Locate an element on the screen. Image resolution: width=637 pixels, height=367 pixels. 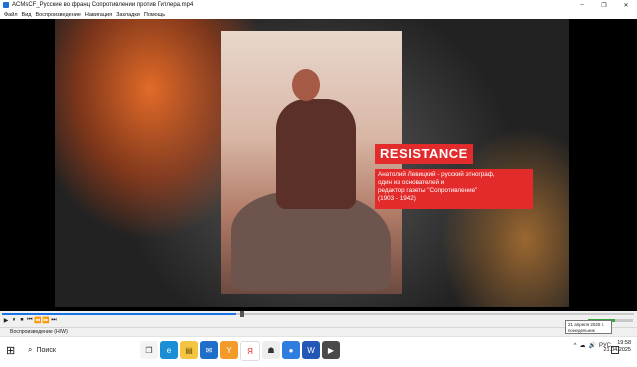
control-buttons: ▶ ⏸ ⏹ ⏮ ⏪ ⏩ ⏭ is located at coordinates (30, 320).